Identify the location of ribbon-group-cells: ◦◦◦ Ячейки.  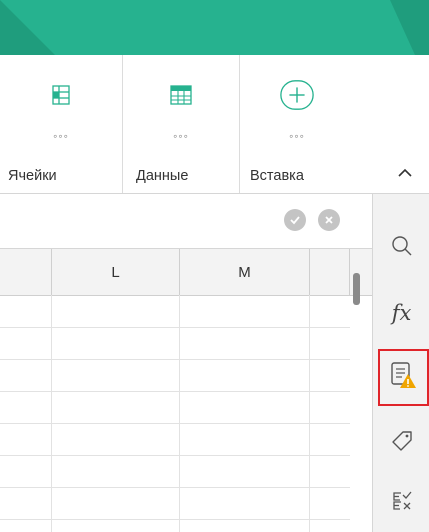
(61, 124).